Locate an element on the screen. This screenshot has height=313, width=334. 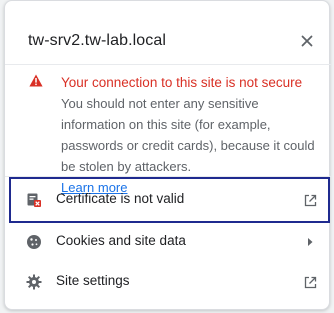
close-button is located at coordinates (307, 41).